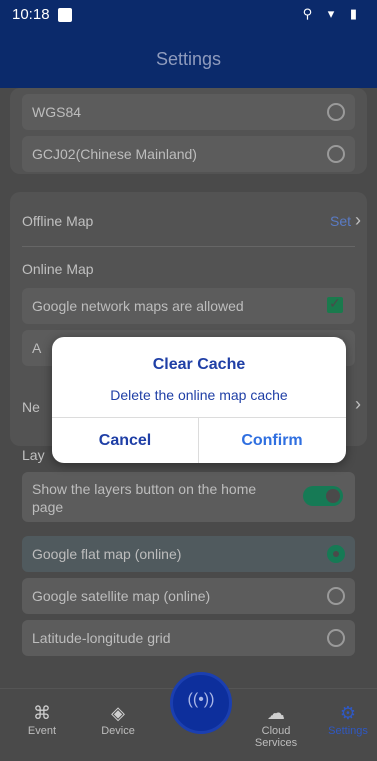  I want to click on app-bar: Settings, so click(188, 59).